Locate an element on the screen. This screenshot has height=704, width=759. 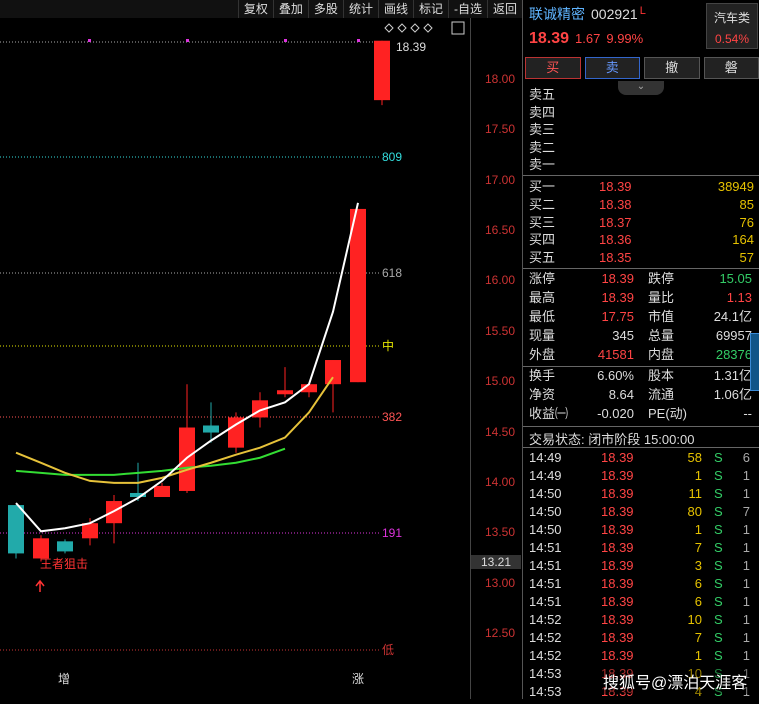
tick-row: 14:5118.396S1 is located at coordinates (641, 584).